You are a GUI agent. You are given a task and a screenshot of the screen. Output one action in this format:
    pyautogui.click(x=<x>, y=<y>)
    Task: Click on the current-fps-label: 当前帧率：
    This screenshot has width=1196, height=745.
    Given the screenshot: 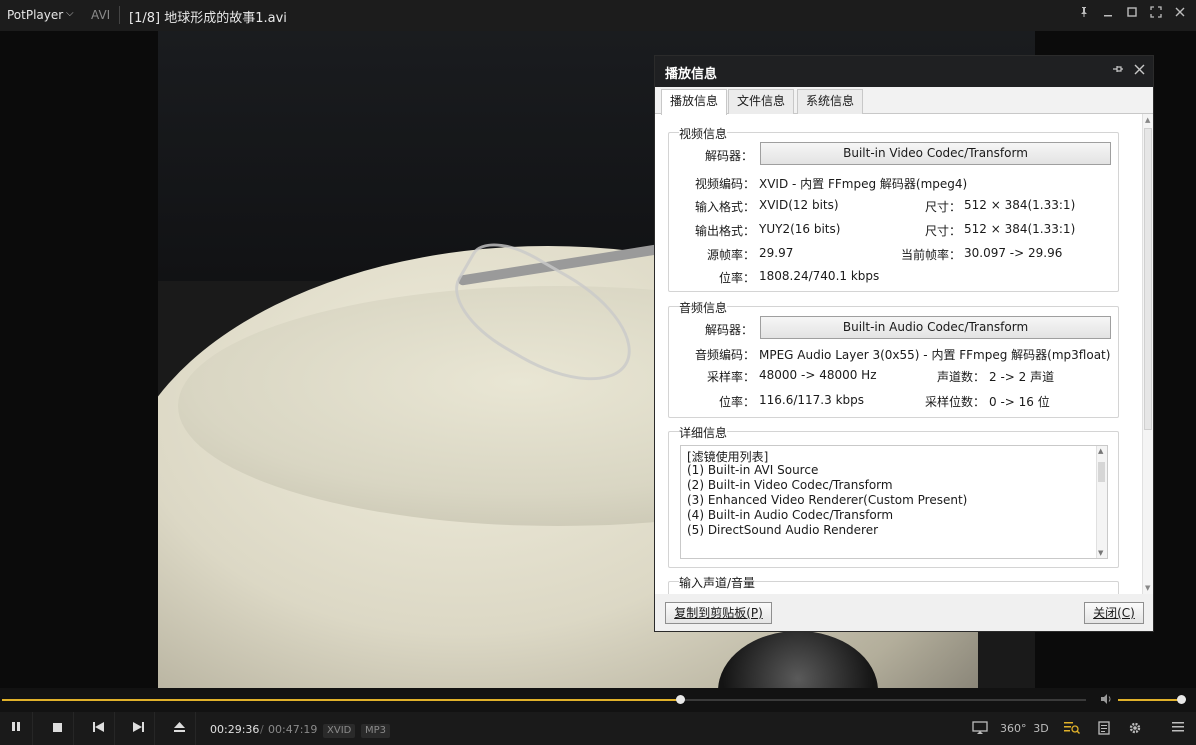 What is the action you would take?
    pyautogui.click(x=931, y=255)
    